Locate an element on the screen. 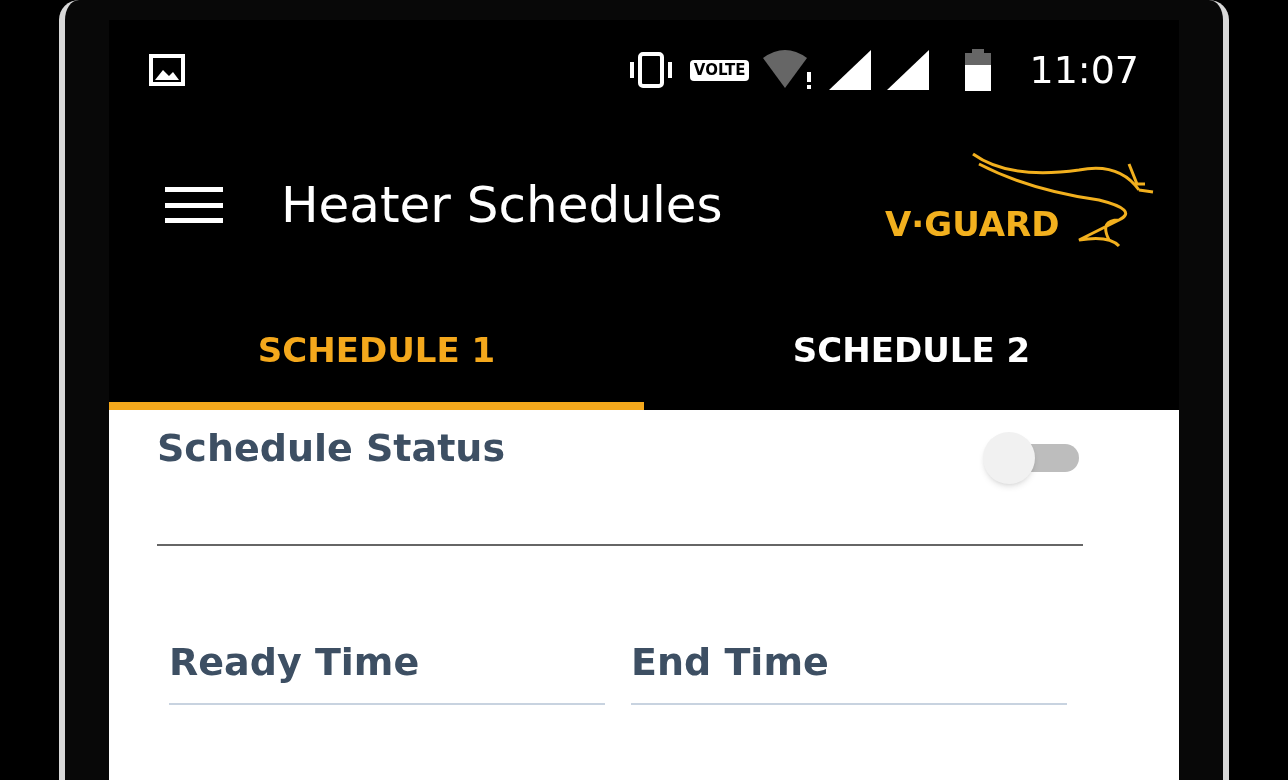 This screenshot has height=780, width=1288. field-label: Ready Time is located at coordinates (295, 662).